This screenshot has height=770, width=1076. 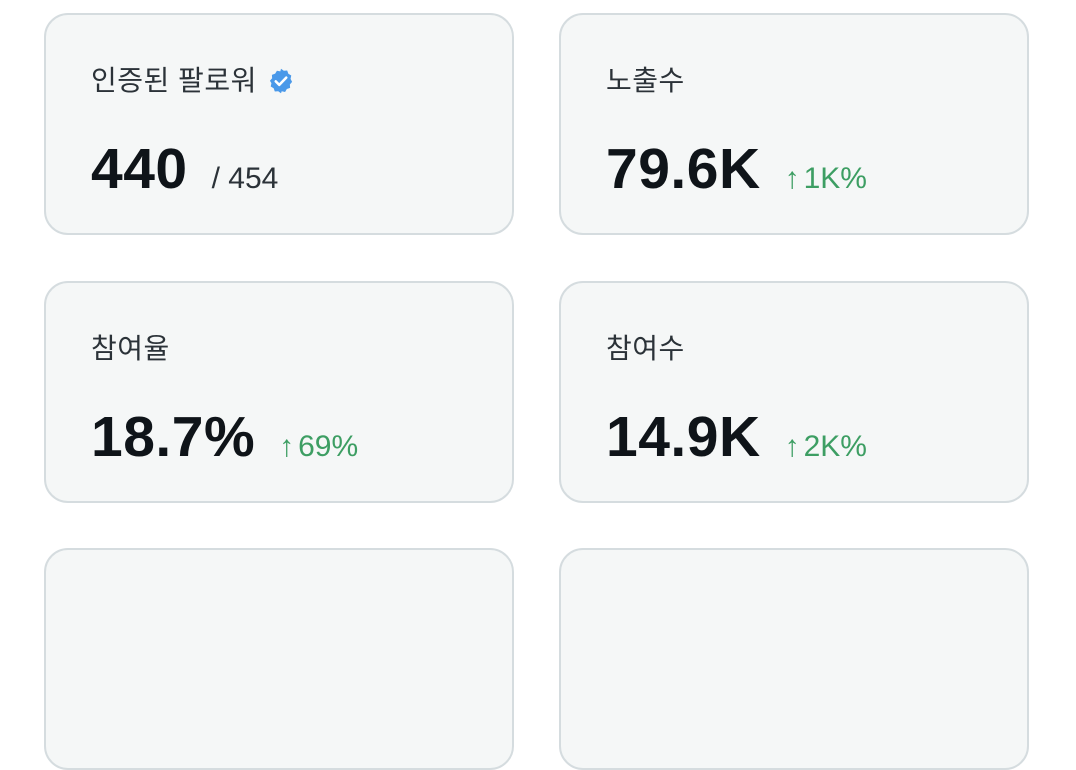 I want to click on metric-value: 440, so click(x=139, y=169).